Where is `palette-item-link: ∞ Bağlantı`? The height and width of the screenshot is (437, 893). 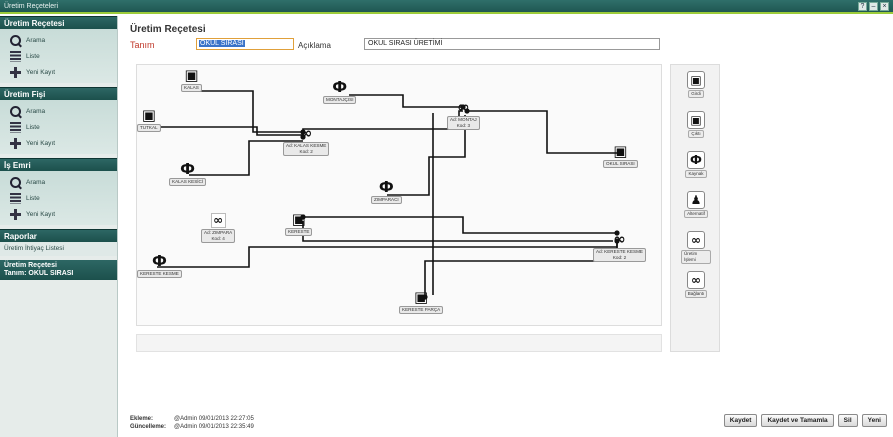 palette-item-link: ∞ Bağlantı is located at coordinates (696, 284).